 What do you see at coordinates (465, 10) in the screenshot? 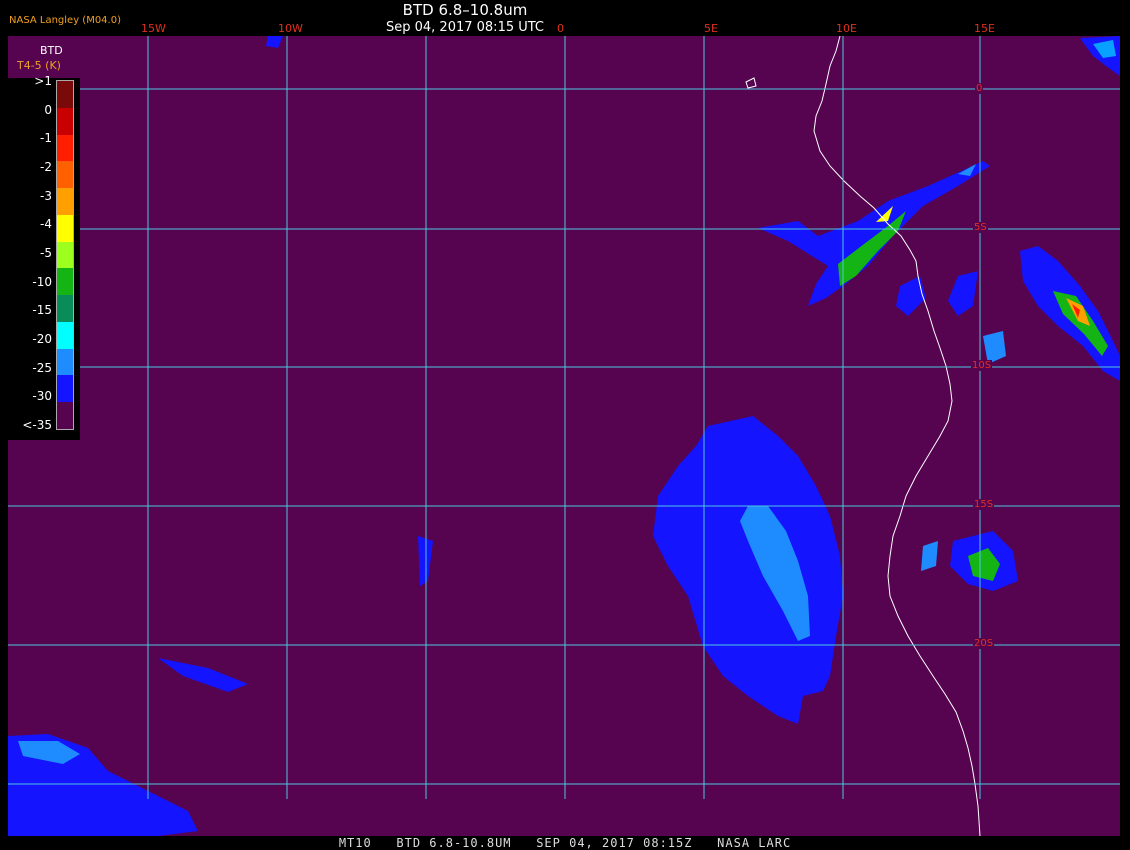
I see `image-title: BTD 6.8–10.8um` at bounding box center [465, 10].